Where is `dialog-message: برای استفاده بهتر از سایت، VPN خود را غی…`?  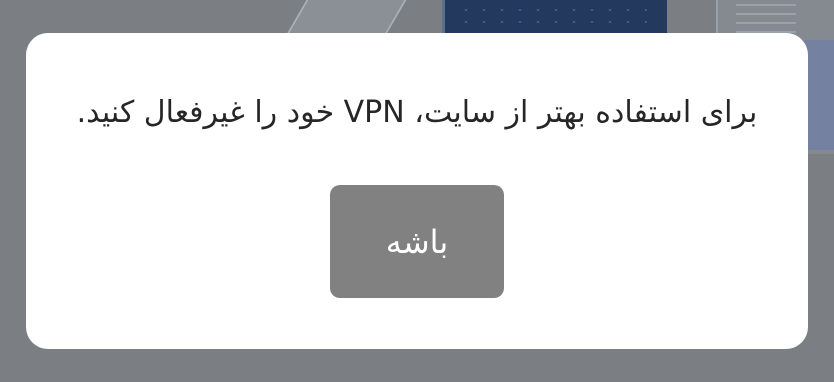
dialog-message: برای استفاده بهتر از سایت، VPN خود را غی… is located at coordinates (417, 112).